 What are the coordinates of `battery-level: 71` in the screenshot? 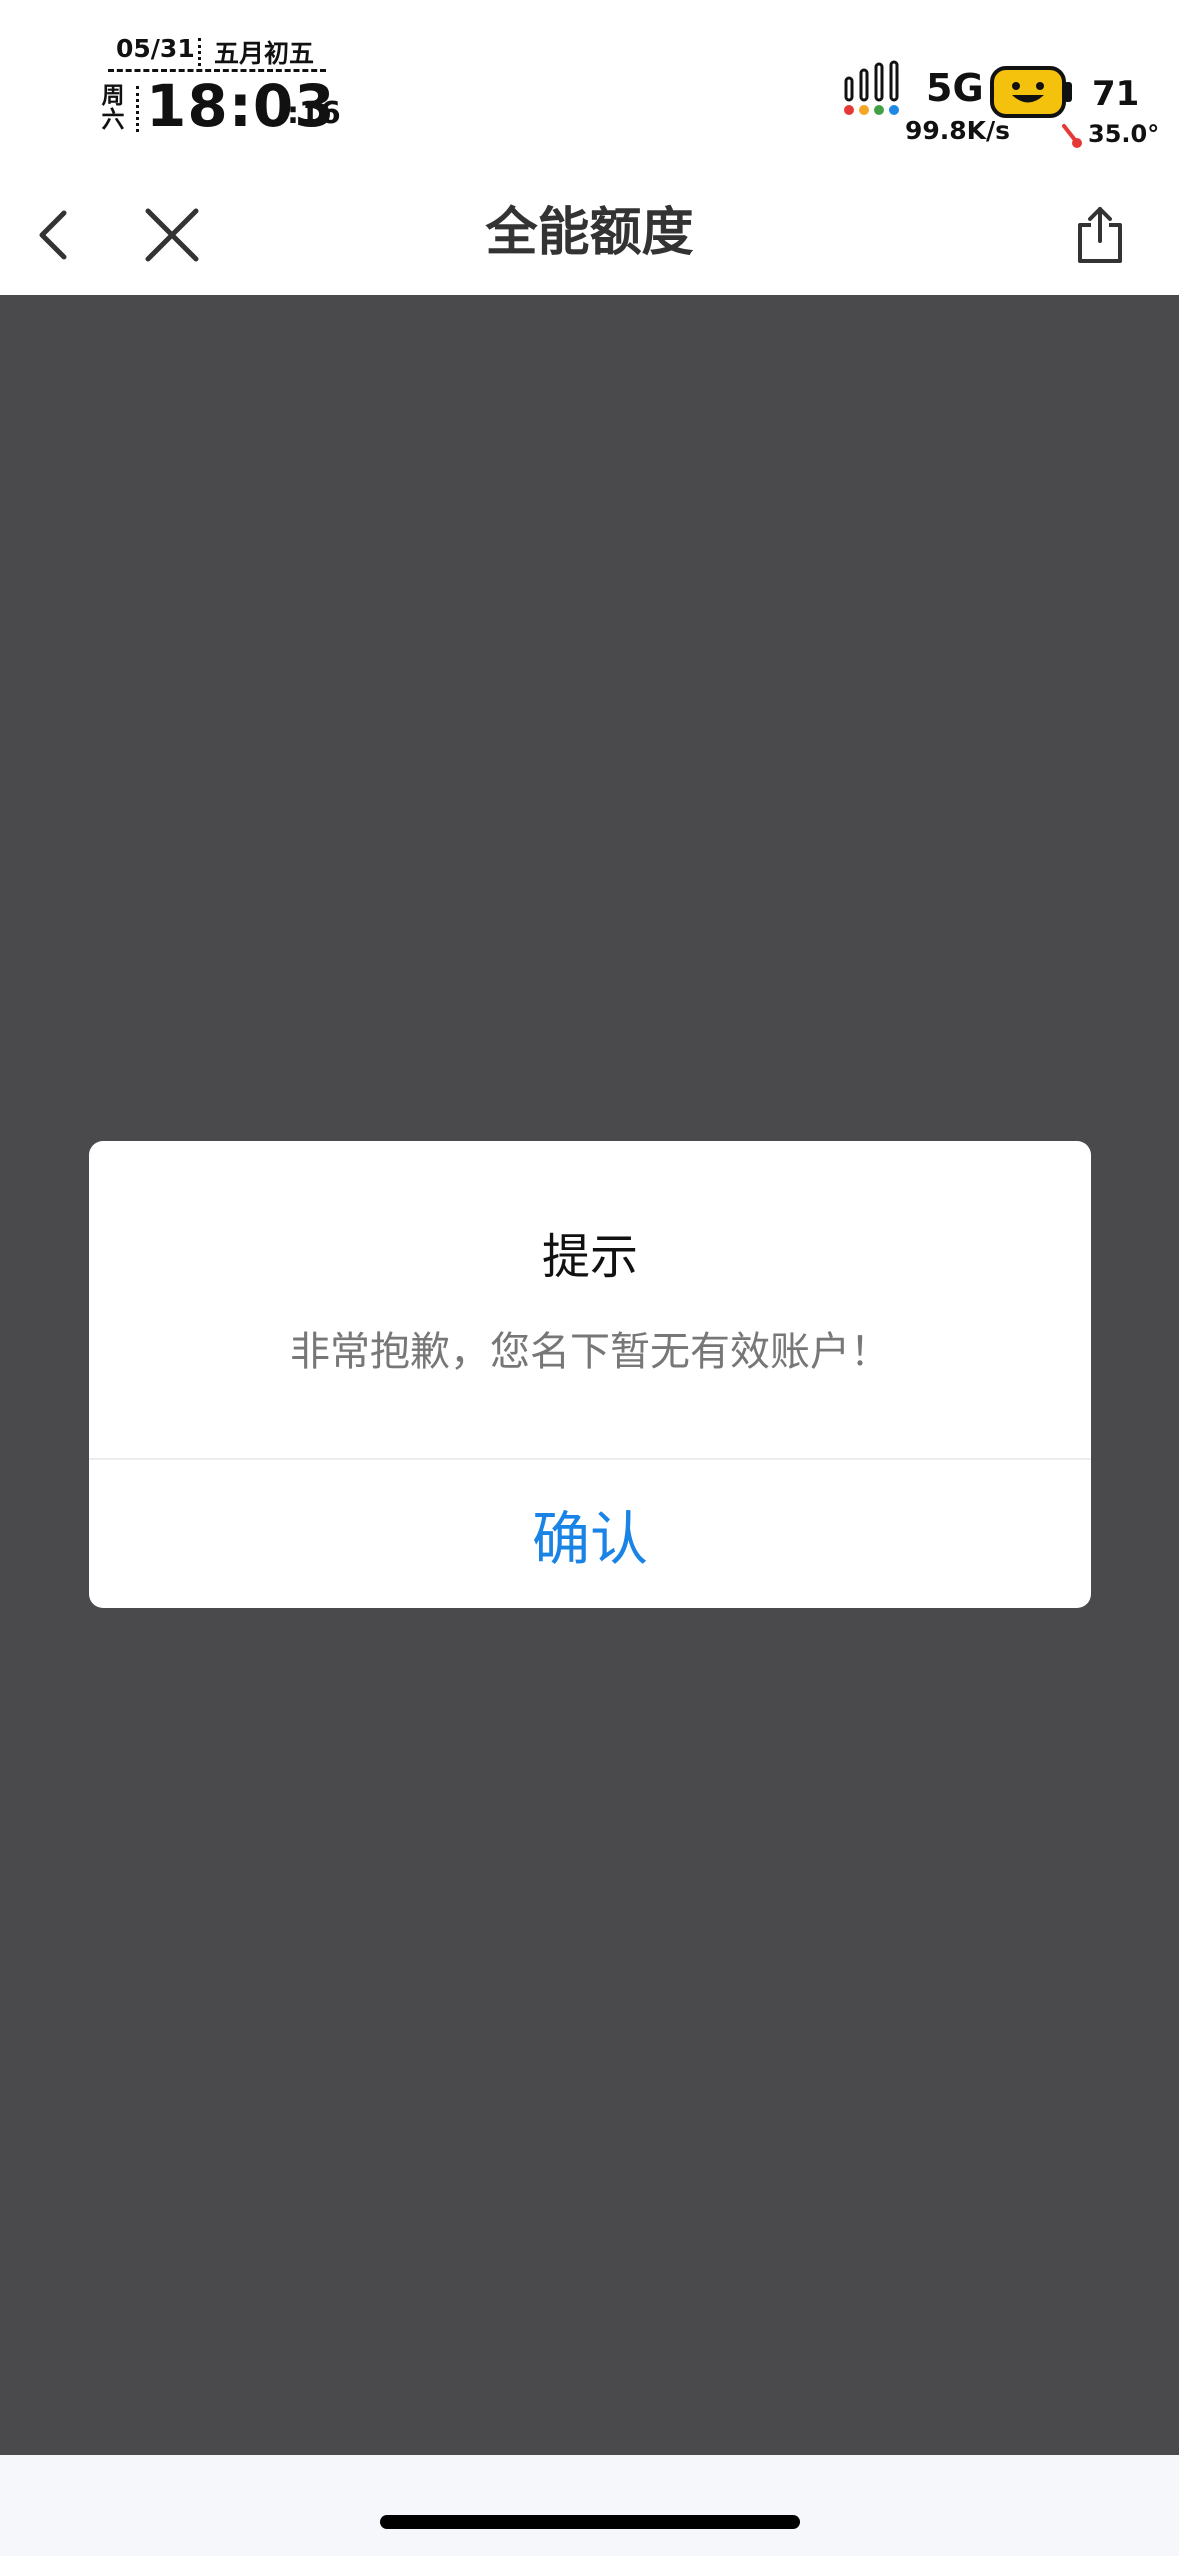 It's located at (1116, 94).